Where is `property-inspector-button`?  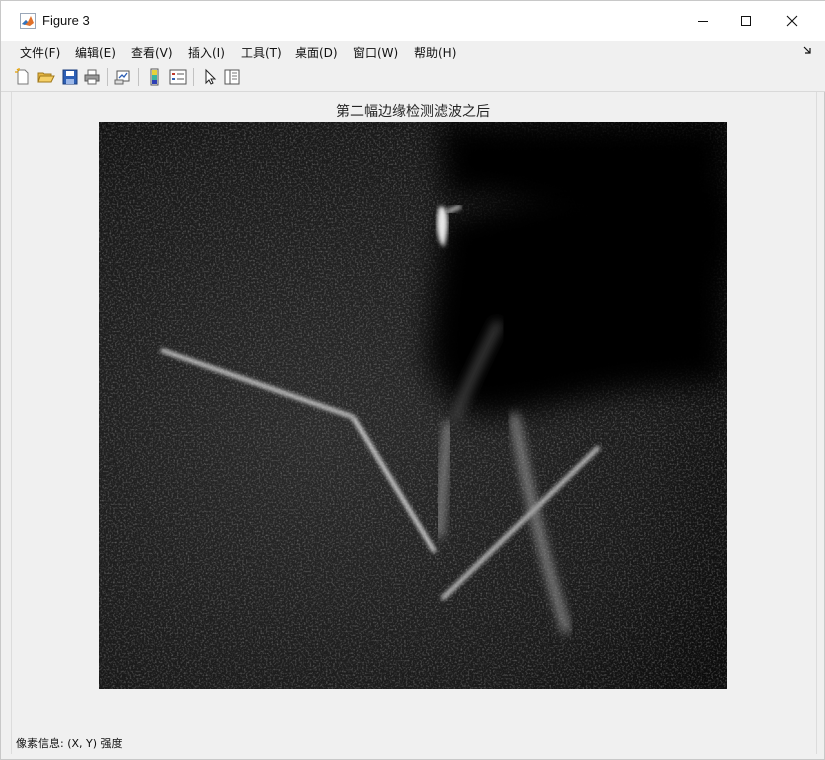 property-inspector-button is located at coordinates (232, 77).